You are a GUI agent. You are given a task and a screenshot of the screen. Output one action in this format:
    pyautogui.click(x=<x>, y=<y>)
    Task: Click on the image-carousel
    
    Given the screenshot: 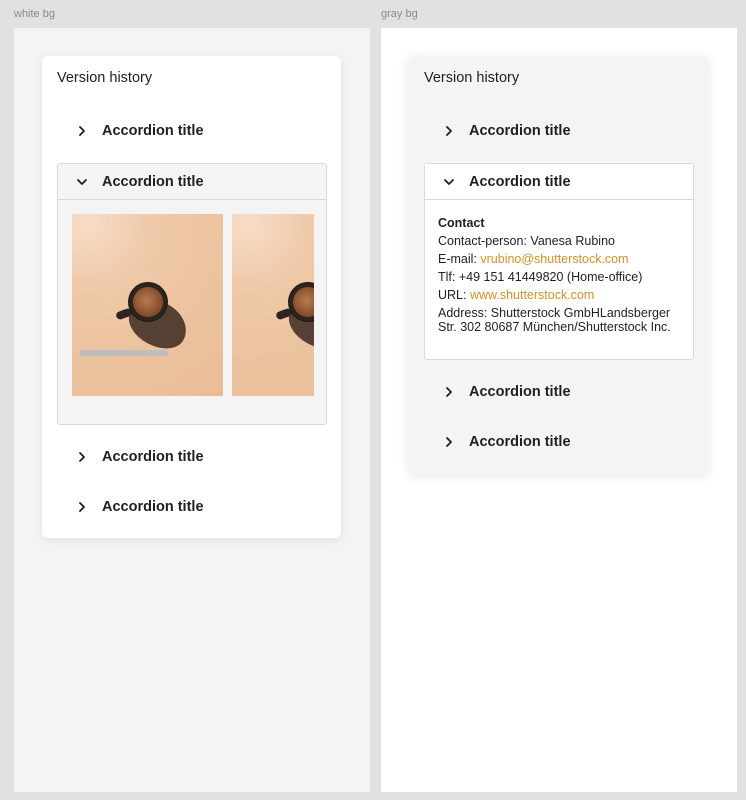 What is the action you would take?
    pyautogui.click(x=193, y=305)
    